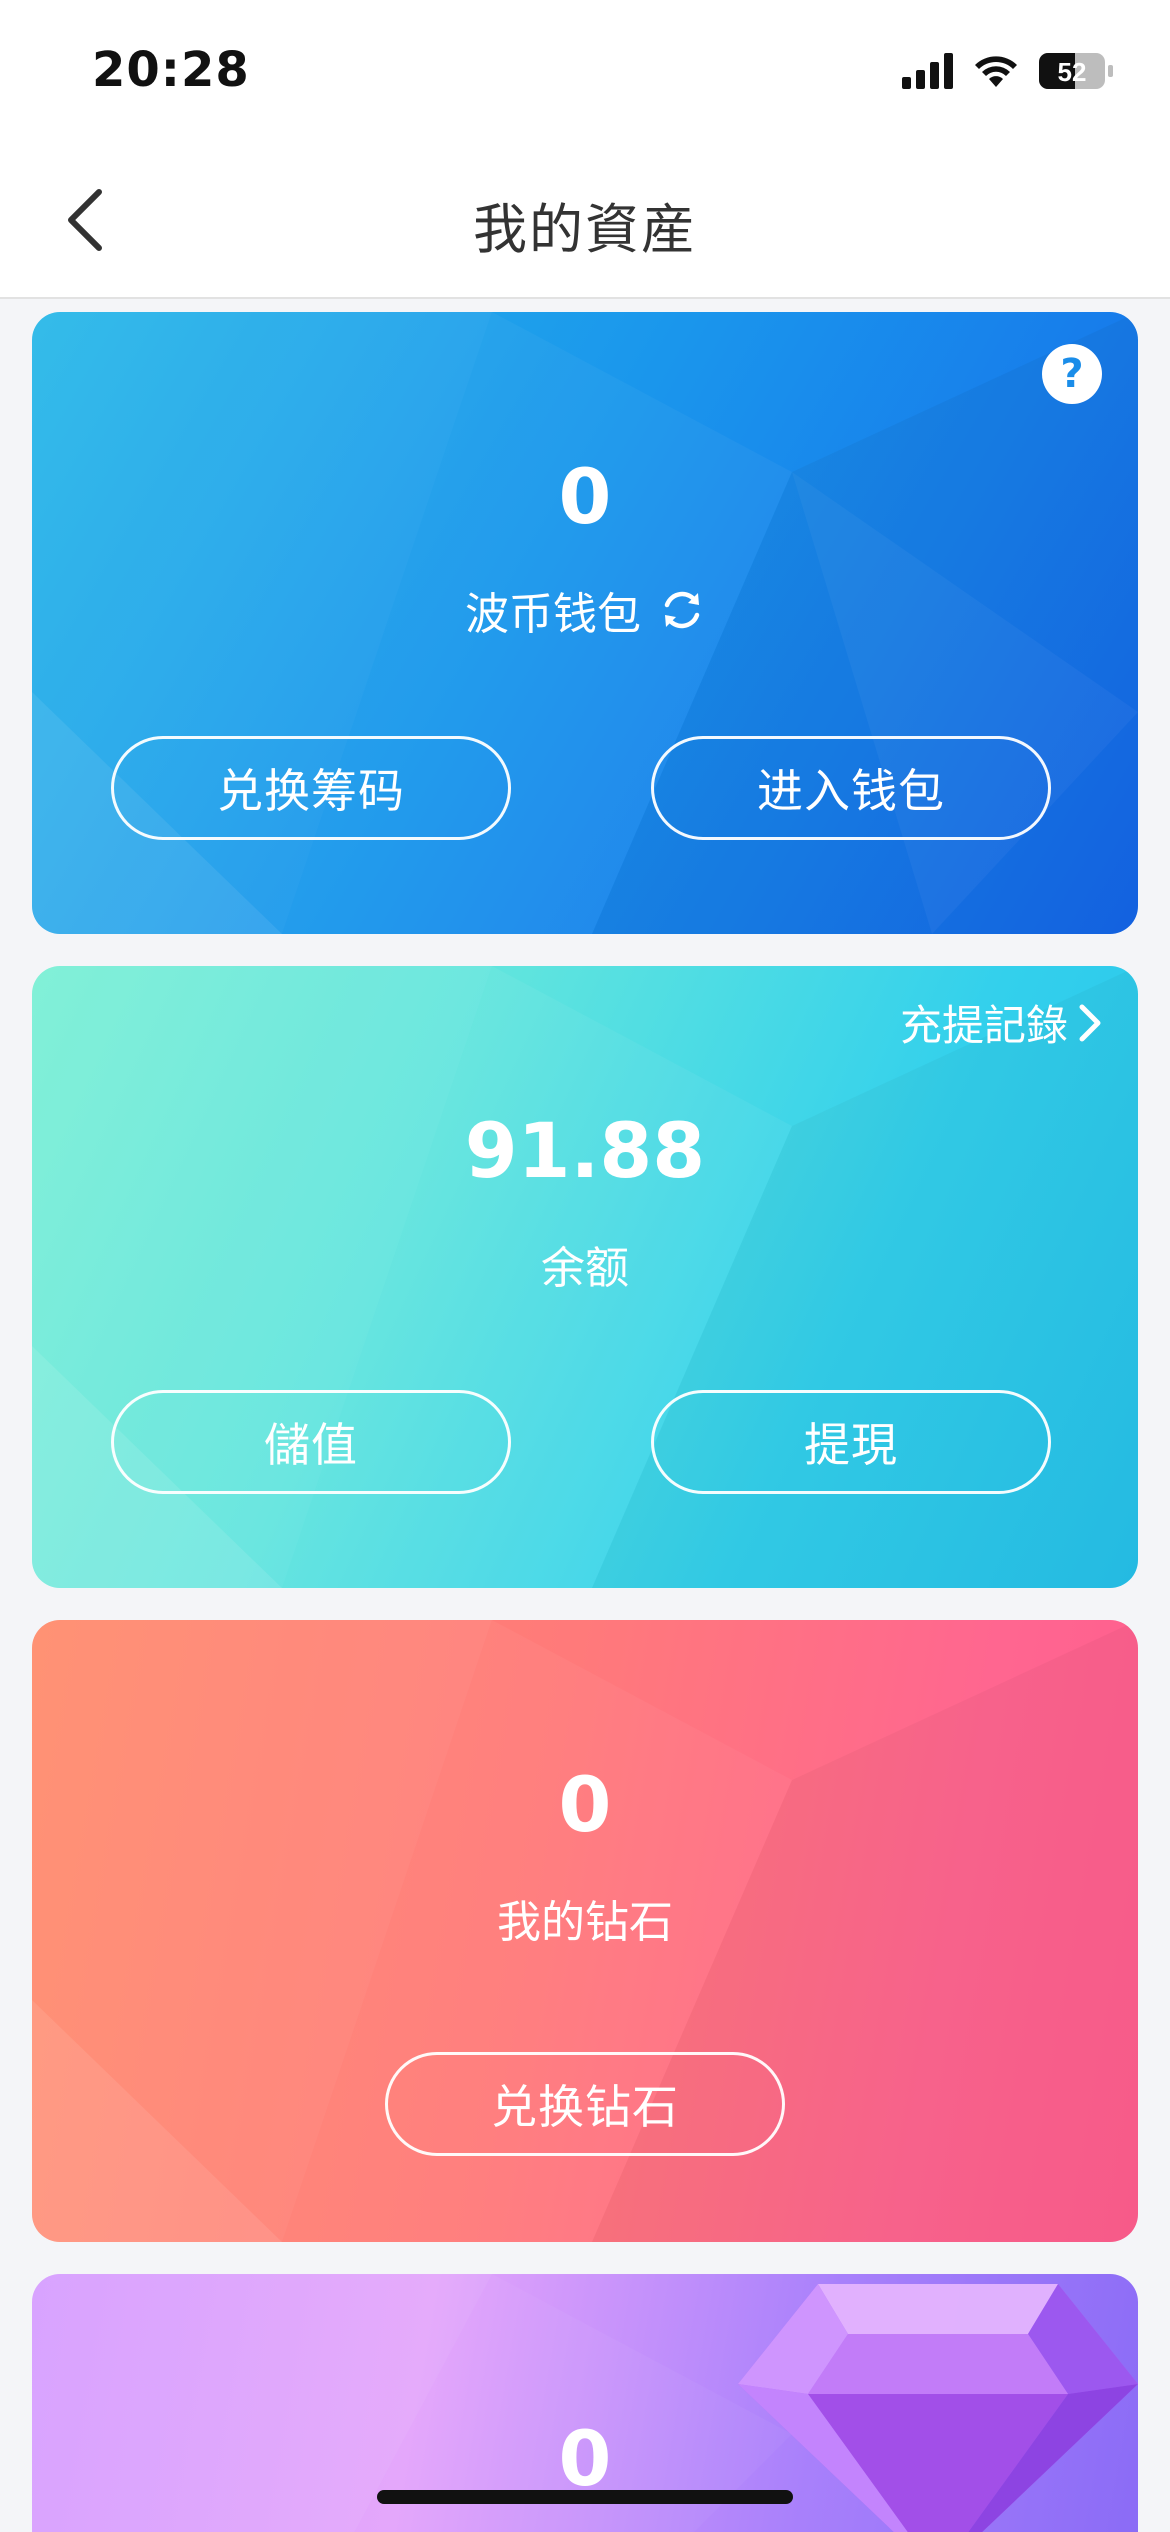  I want to click on chevron-right-icon, so click(1090, 1022).